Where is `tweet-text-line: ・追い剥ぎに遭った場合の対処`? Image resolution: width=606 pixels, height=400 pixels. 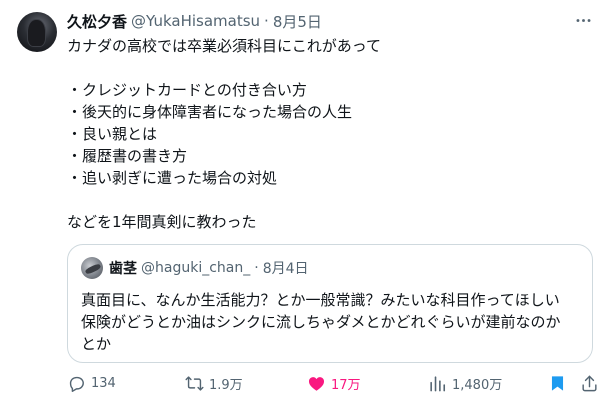 tweet-text-line: ・追い剥ぎに遭った場合の対処 is located at coordinates (172, 178).